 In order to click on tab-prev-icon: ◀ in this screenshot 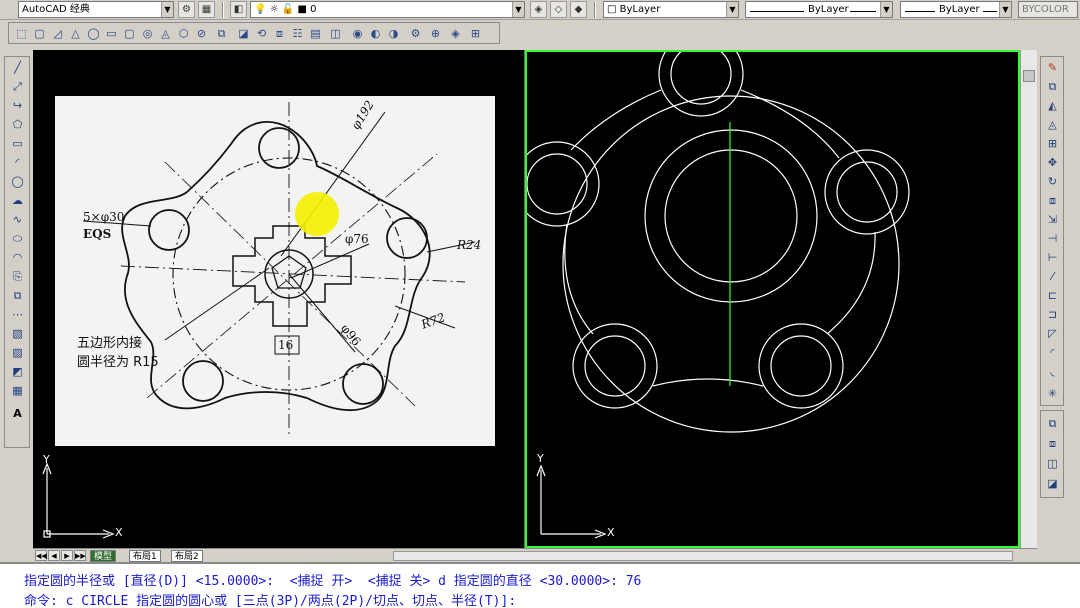, I will do `click(54, 555)`.